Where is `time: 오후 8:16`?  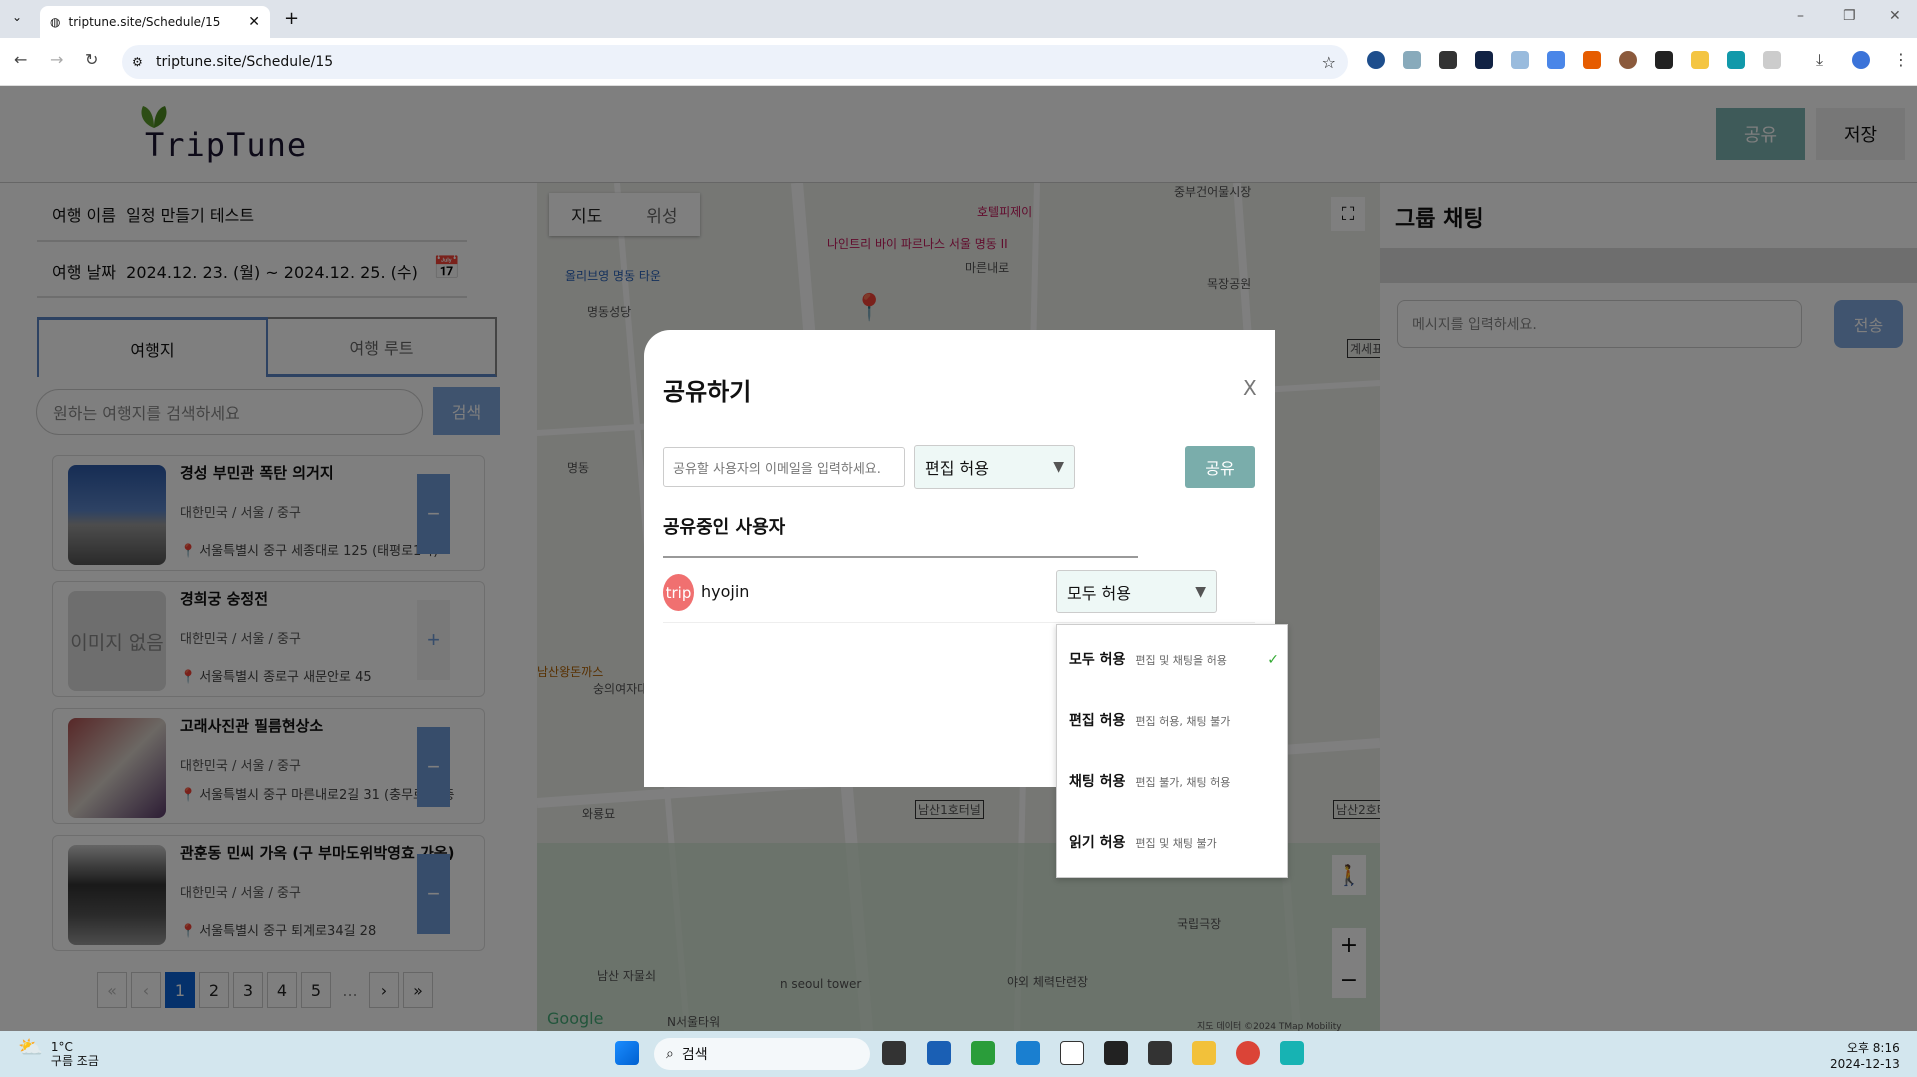
time: 오후 8:16 is located at coordinates (1873, 1048).